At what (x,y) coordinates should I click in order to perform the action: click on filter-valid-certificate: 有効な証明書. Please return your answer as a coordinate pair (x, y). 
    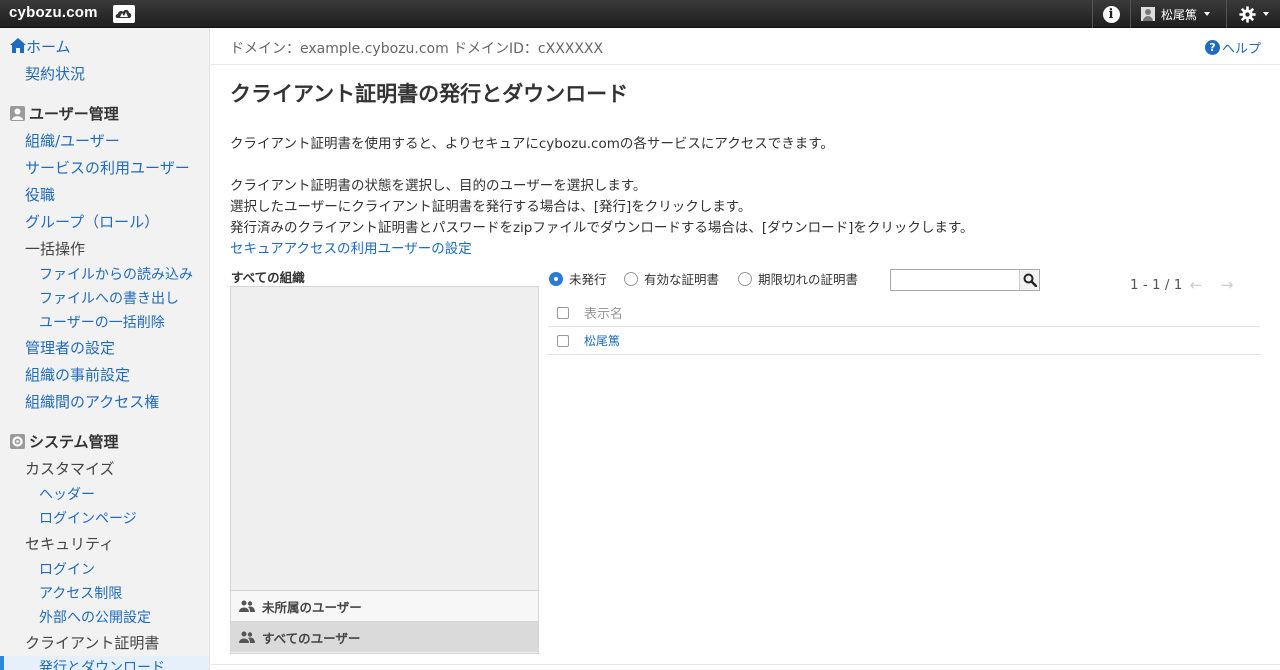
    Looking at the image, I should click on (671, 278).